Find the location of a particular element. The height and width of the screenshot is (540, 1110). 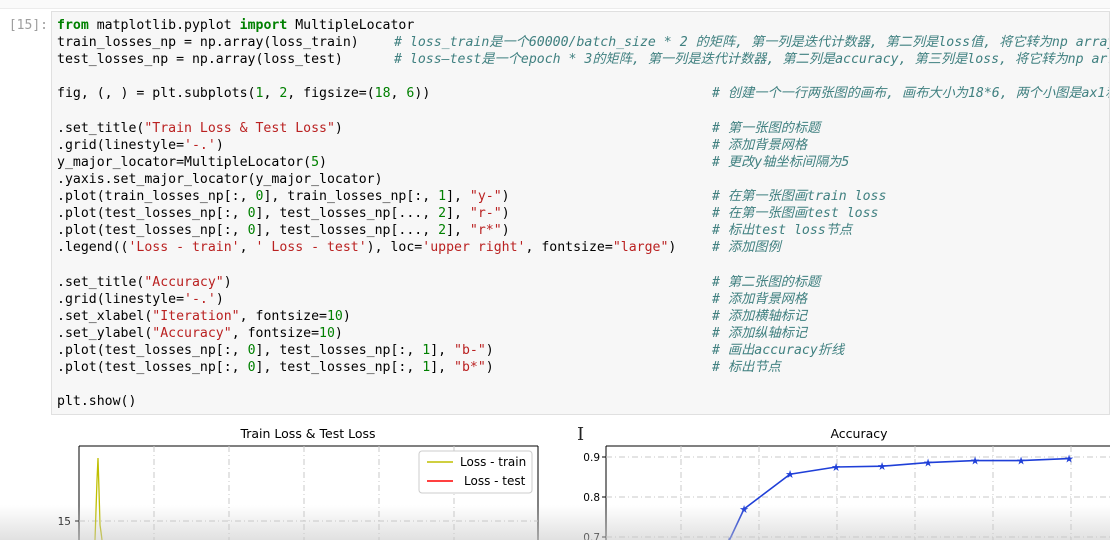

code-comment: # 第一张图的标题 is located at coordinates (766, 128).